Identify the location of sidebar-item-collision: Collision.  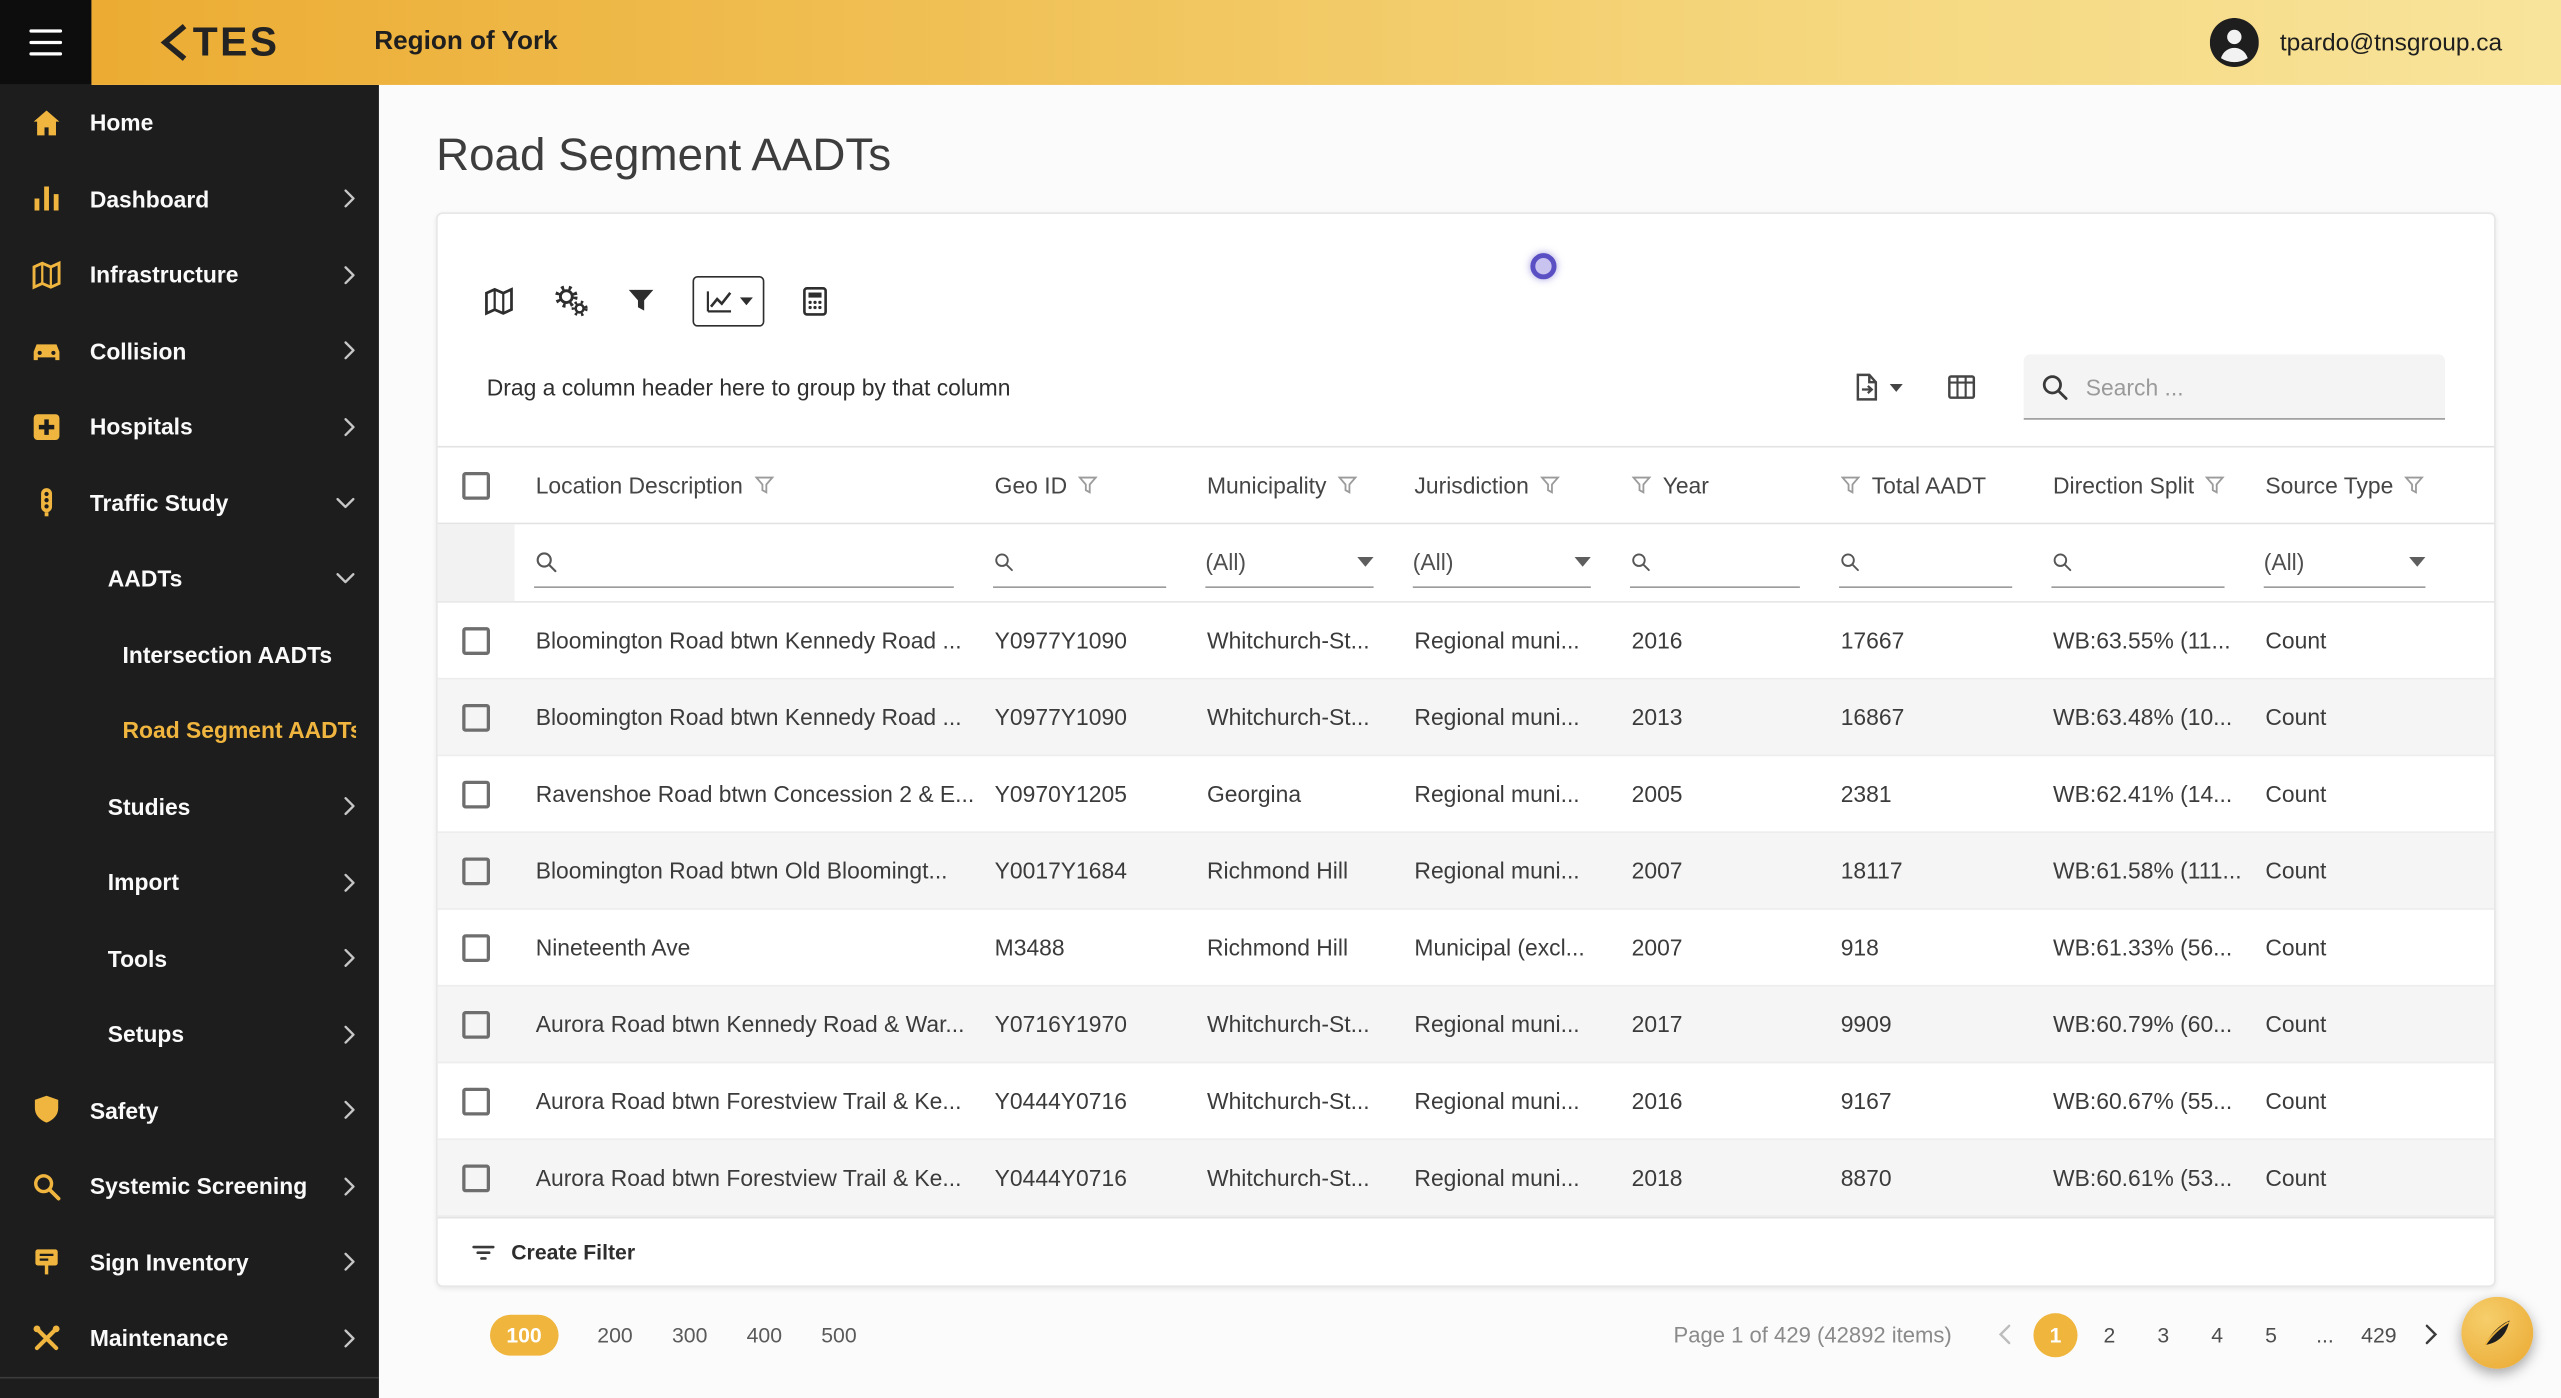
(189, 351).